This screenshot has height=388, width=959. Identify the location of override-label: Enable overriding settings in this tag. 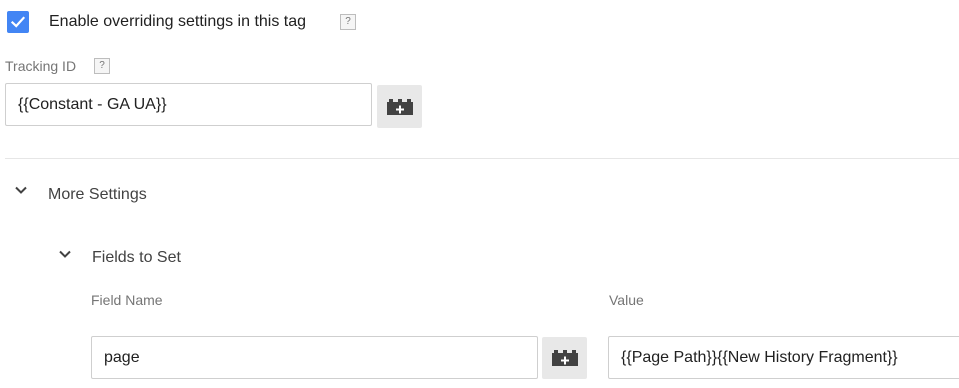
(177, 22).